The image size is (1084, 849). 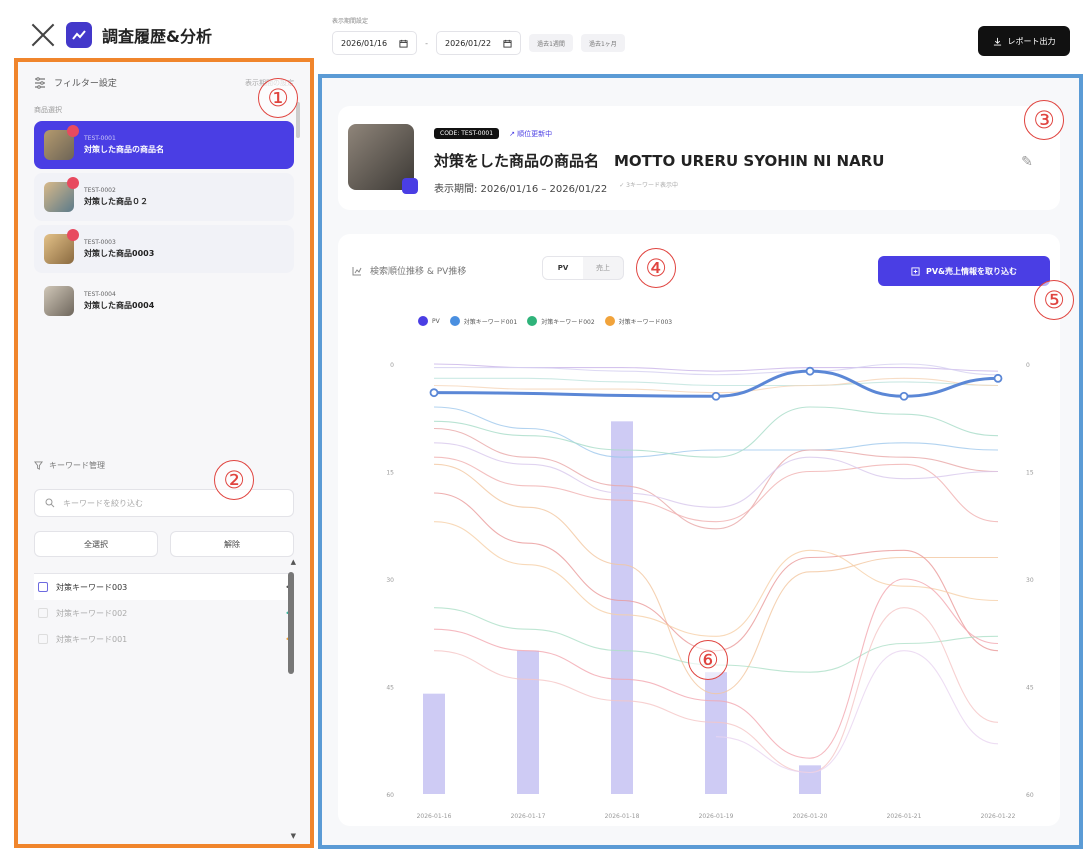 I want to click on y-right-tick-label: 60, so click(x=1030, y=795).